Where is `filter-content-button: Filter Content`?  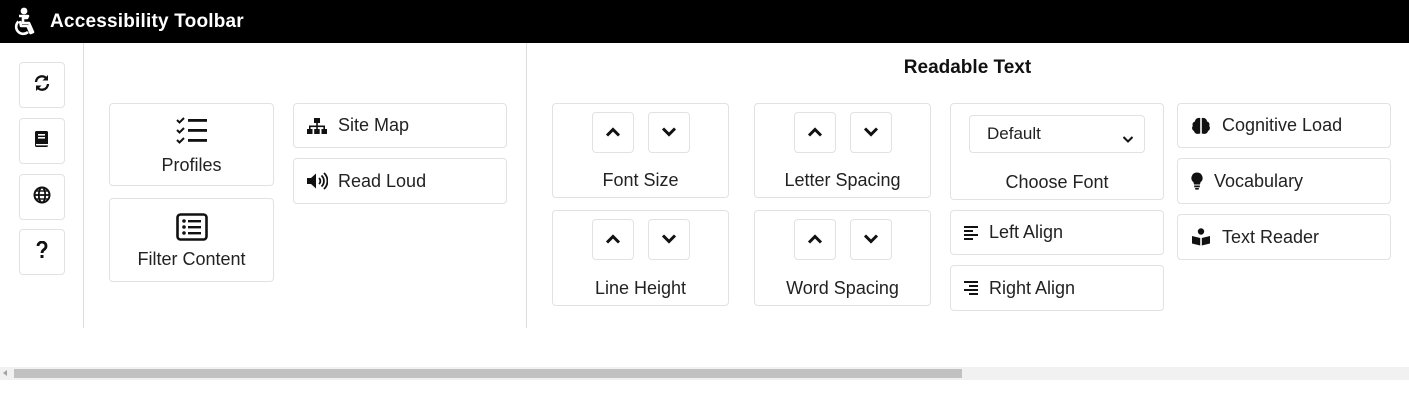
filter-content-button: Filter Content is located at coordinates (191, 240).